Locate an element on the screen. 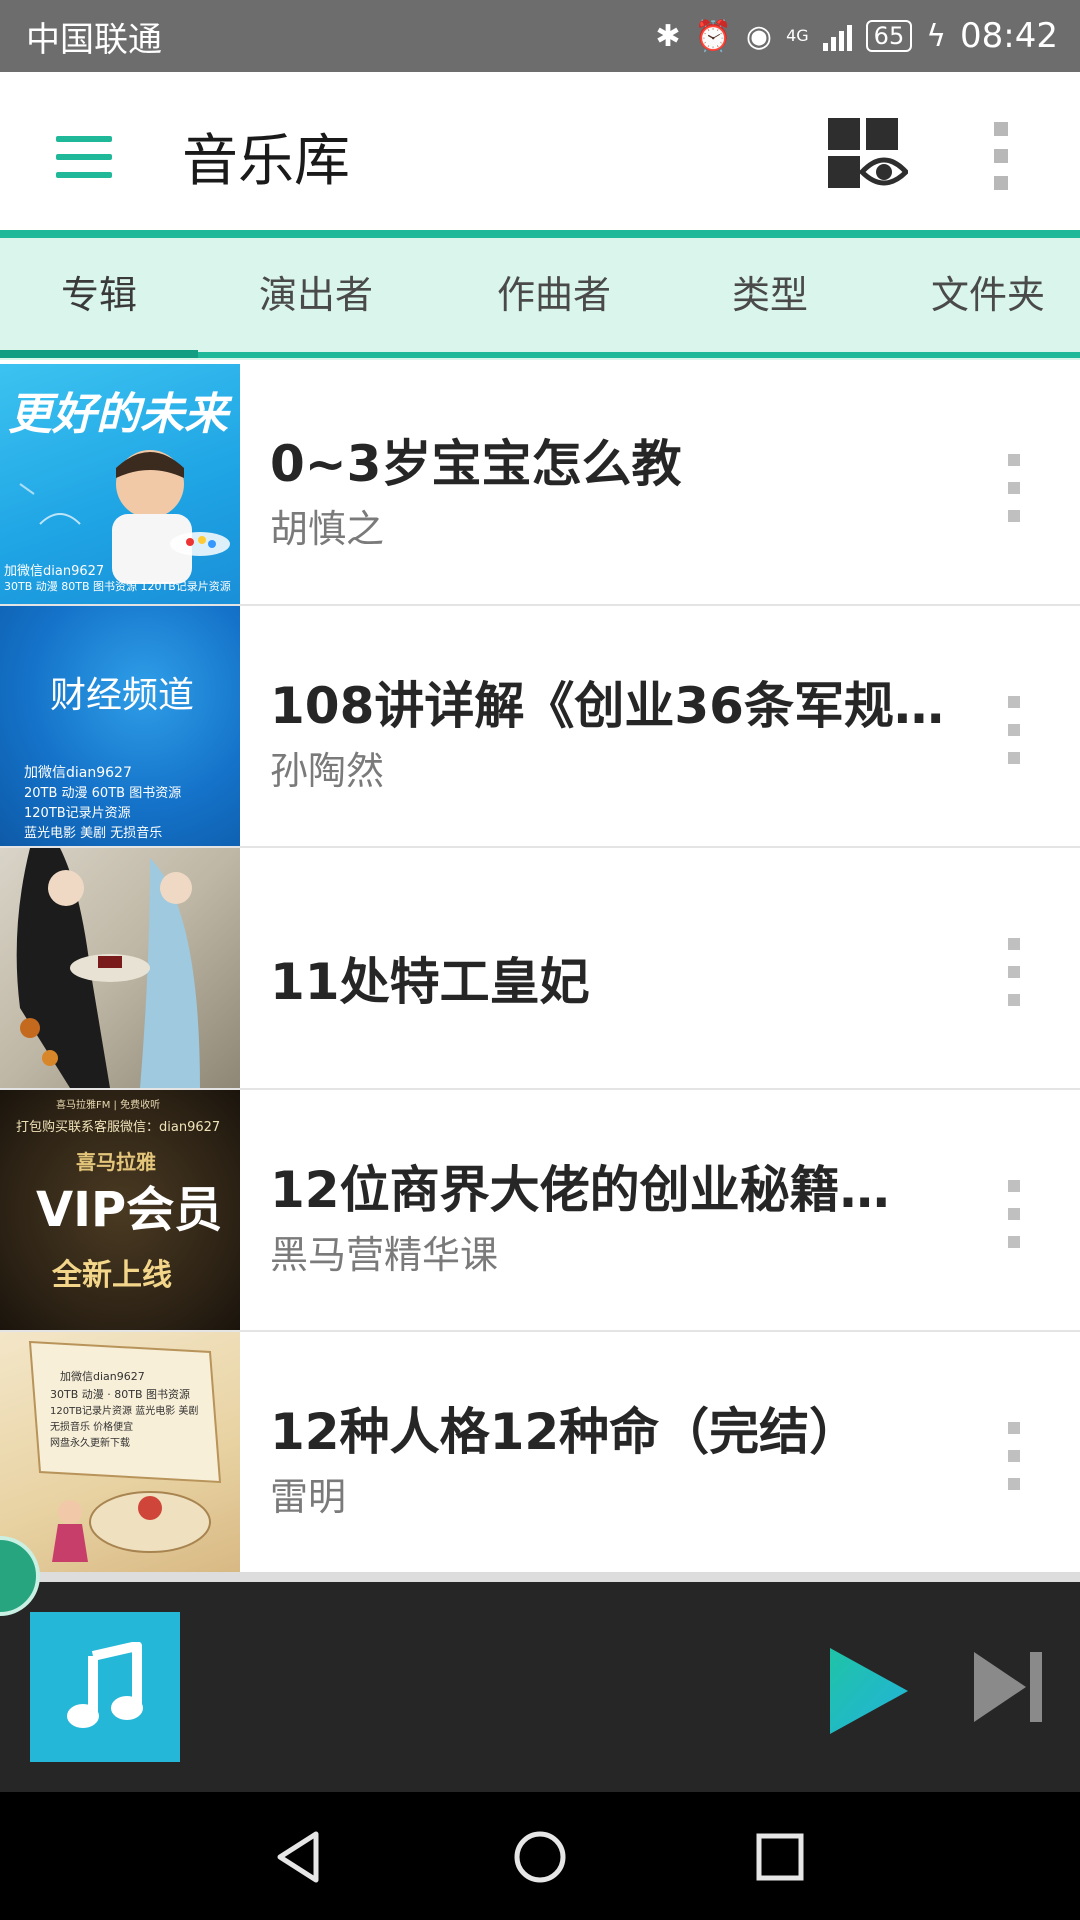 This screenshot has width=1080, height=1920. page-title: 音乐库 is located at coordinates (266, 161).